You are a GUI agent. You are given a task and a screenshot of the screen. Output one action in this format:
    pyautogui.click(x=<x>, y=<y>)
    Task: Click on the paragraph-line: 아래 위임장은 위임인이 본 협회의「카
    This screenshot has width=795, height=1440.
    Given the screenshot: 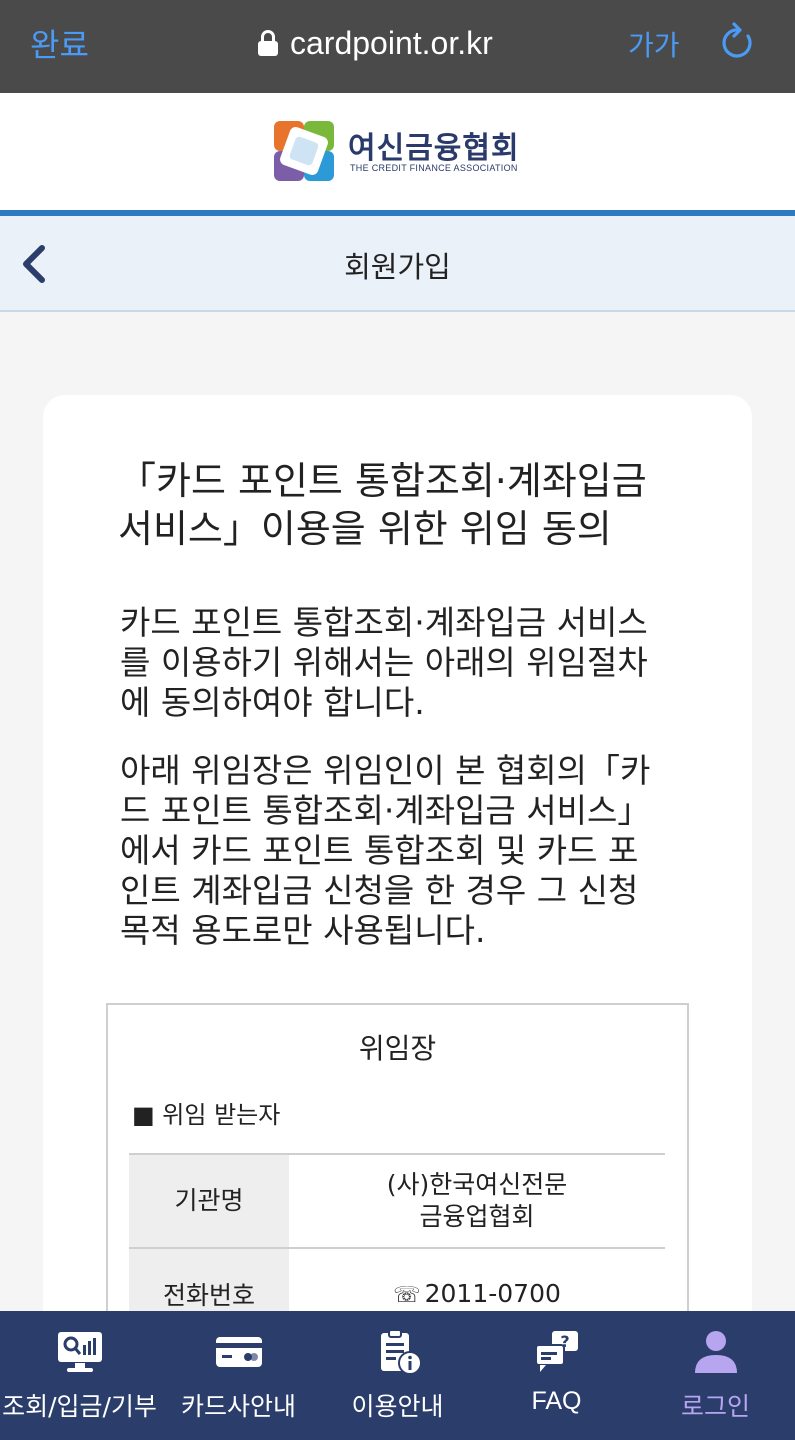 What is the action you would take?
    pyautogui.click(x=385, y=770)
    